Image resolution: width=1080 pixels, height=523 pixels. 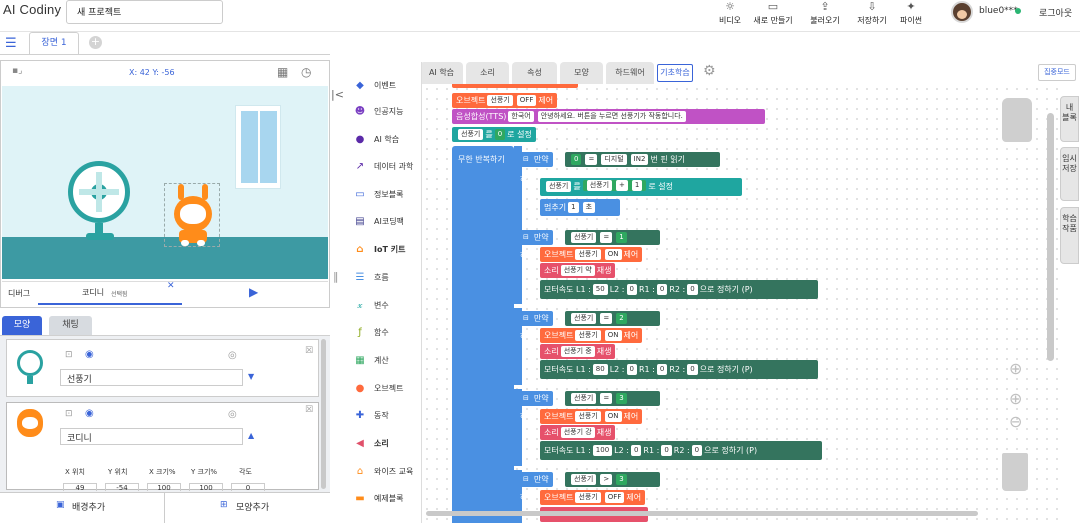 What do you see at coordinates (487, 73) in the screenshot?
I see `tab-sound: 소리` at bounding box center [487, 73].